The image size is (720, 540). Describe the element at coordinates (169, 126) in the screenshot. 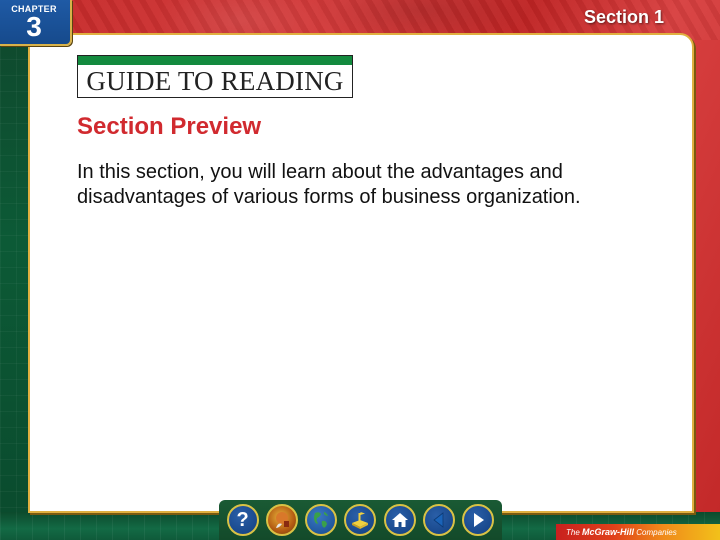

I see `section-title: Section Preview` at that location.